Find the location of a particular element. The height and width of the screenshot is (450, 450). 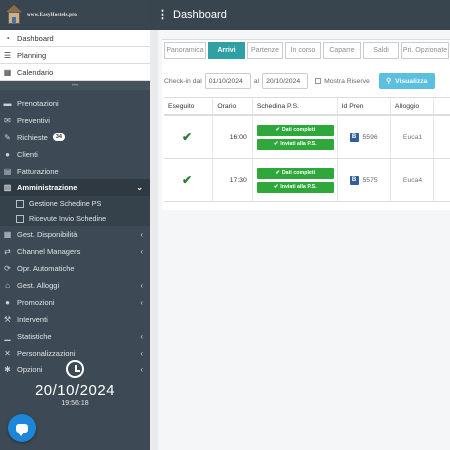

sidebar-link-label: Planning is located at coordinates (32, 55).